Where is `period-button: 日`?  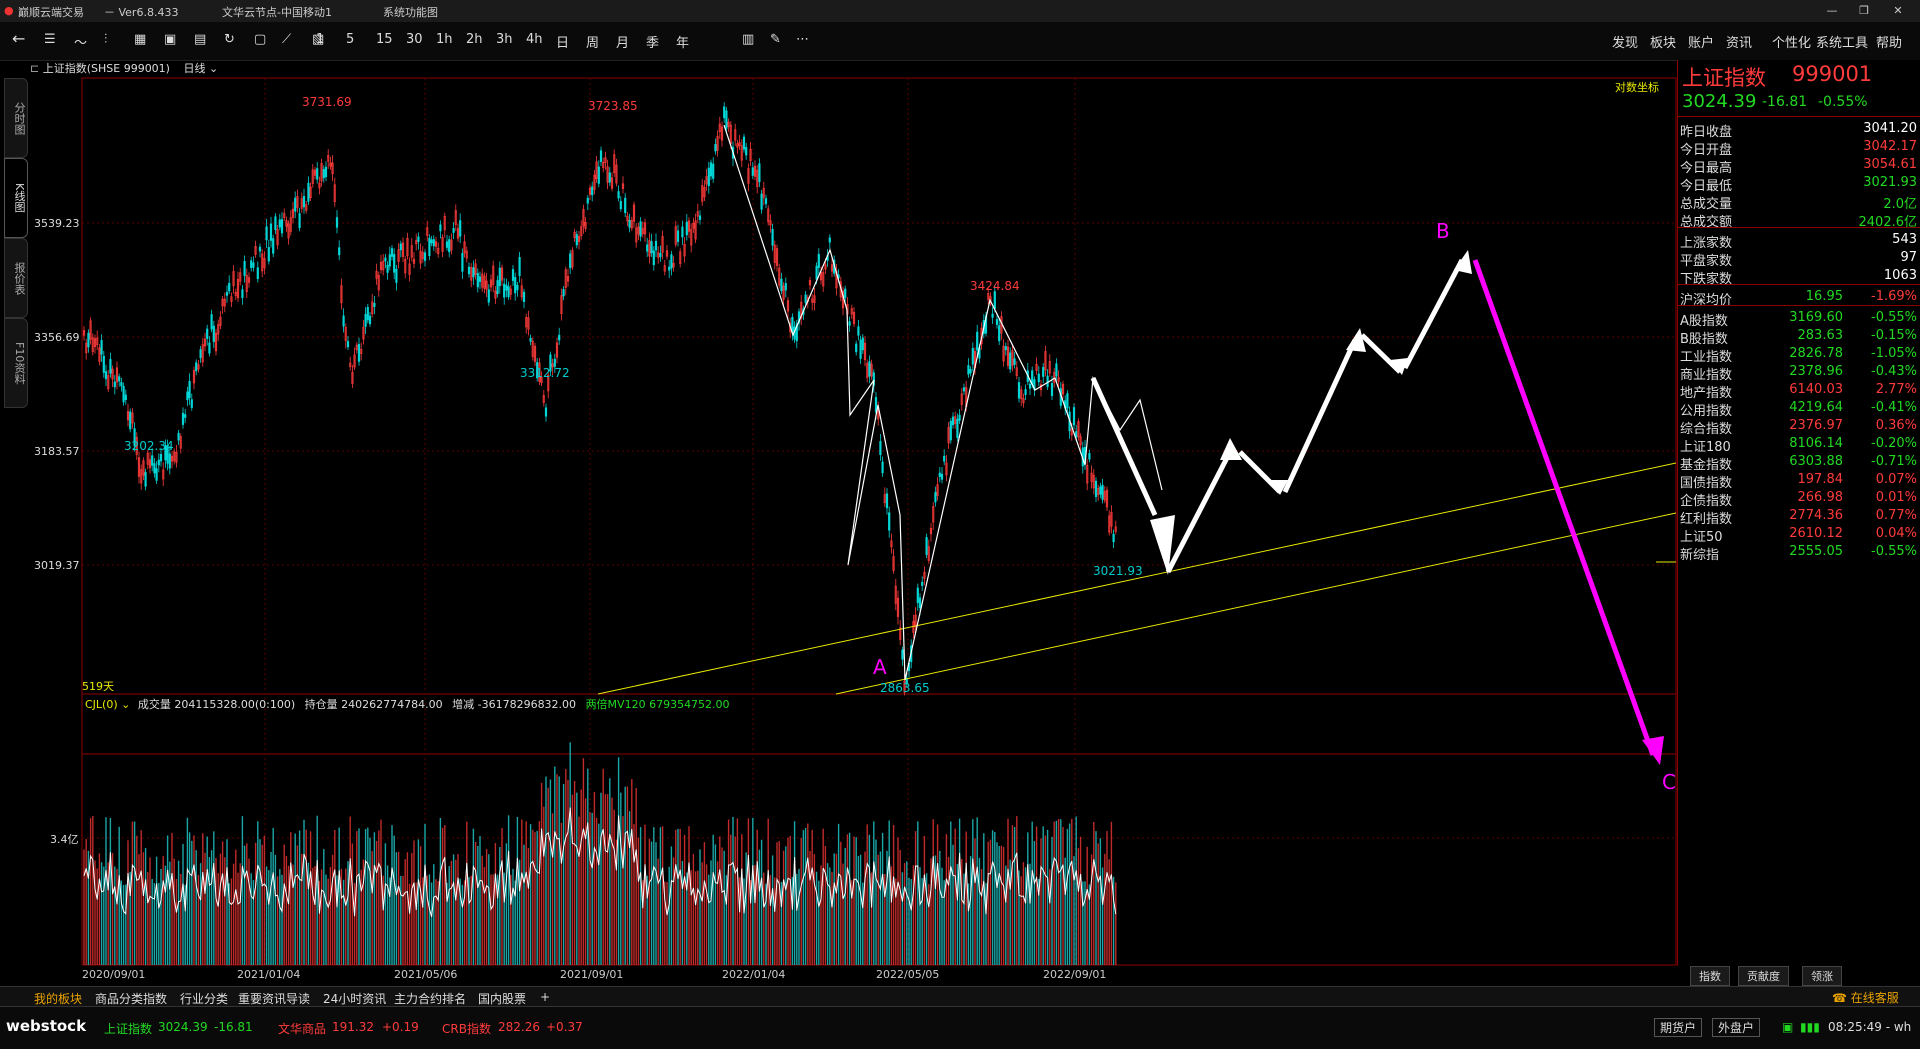
period-button: 日 is located at coordinates (562, 41).